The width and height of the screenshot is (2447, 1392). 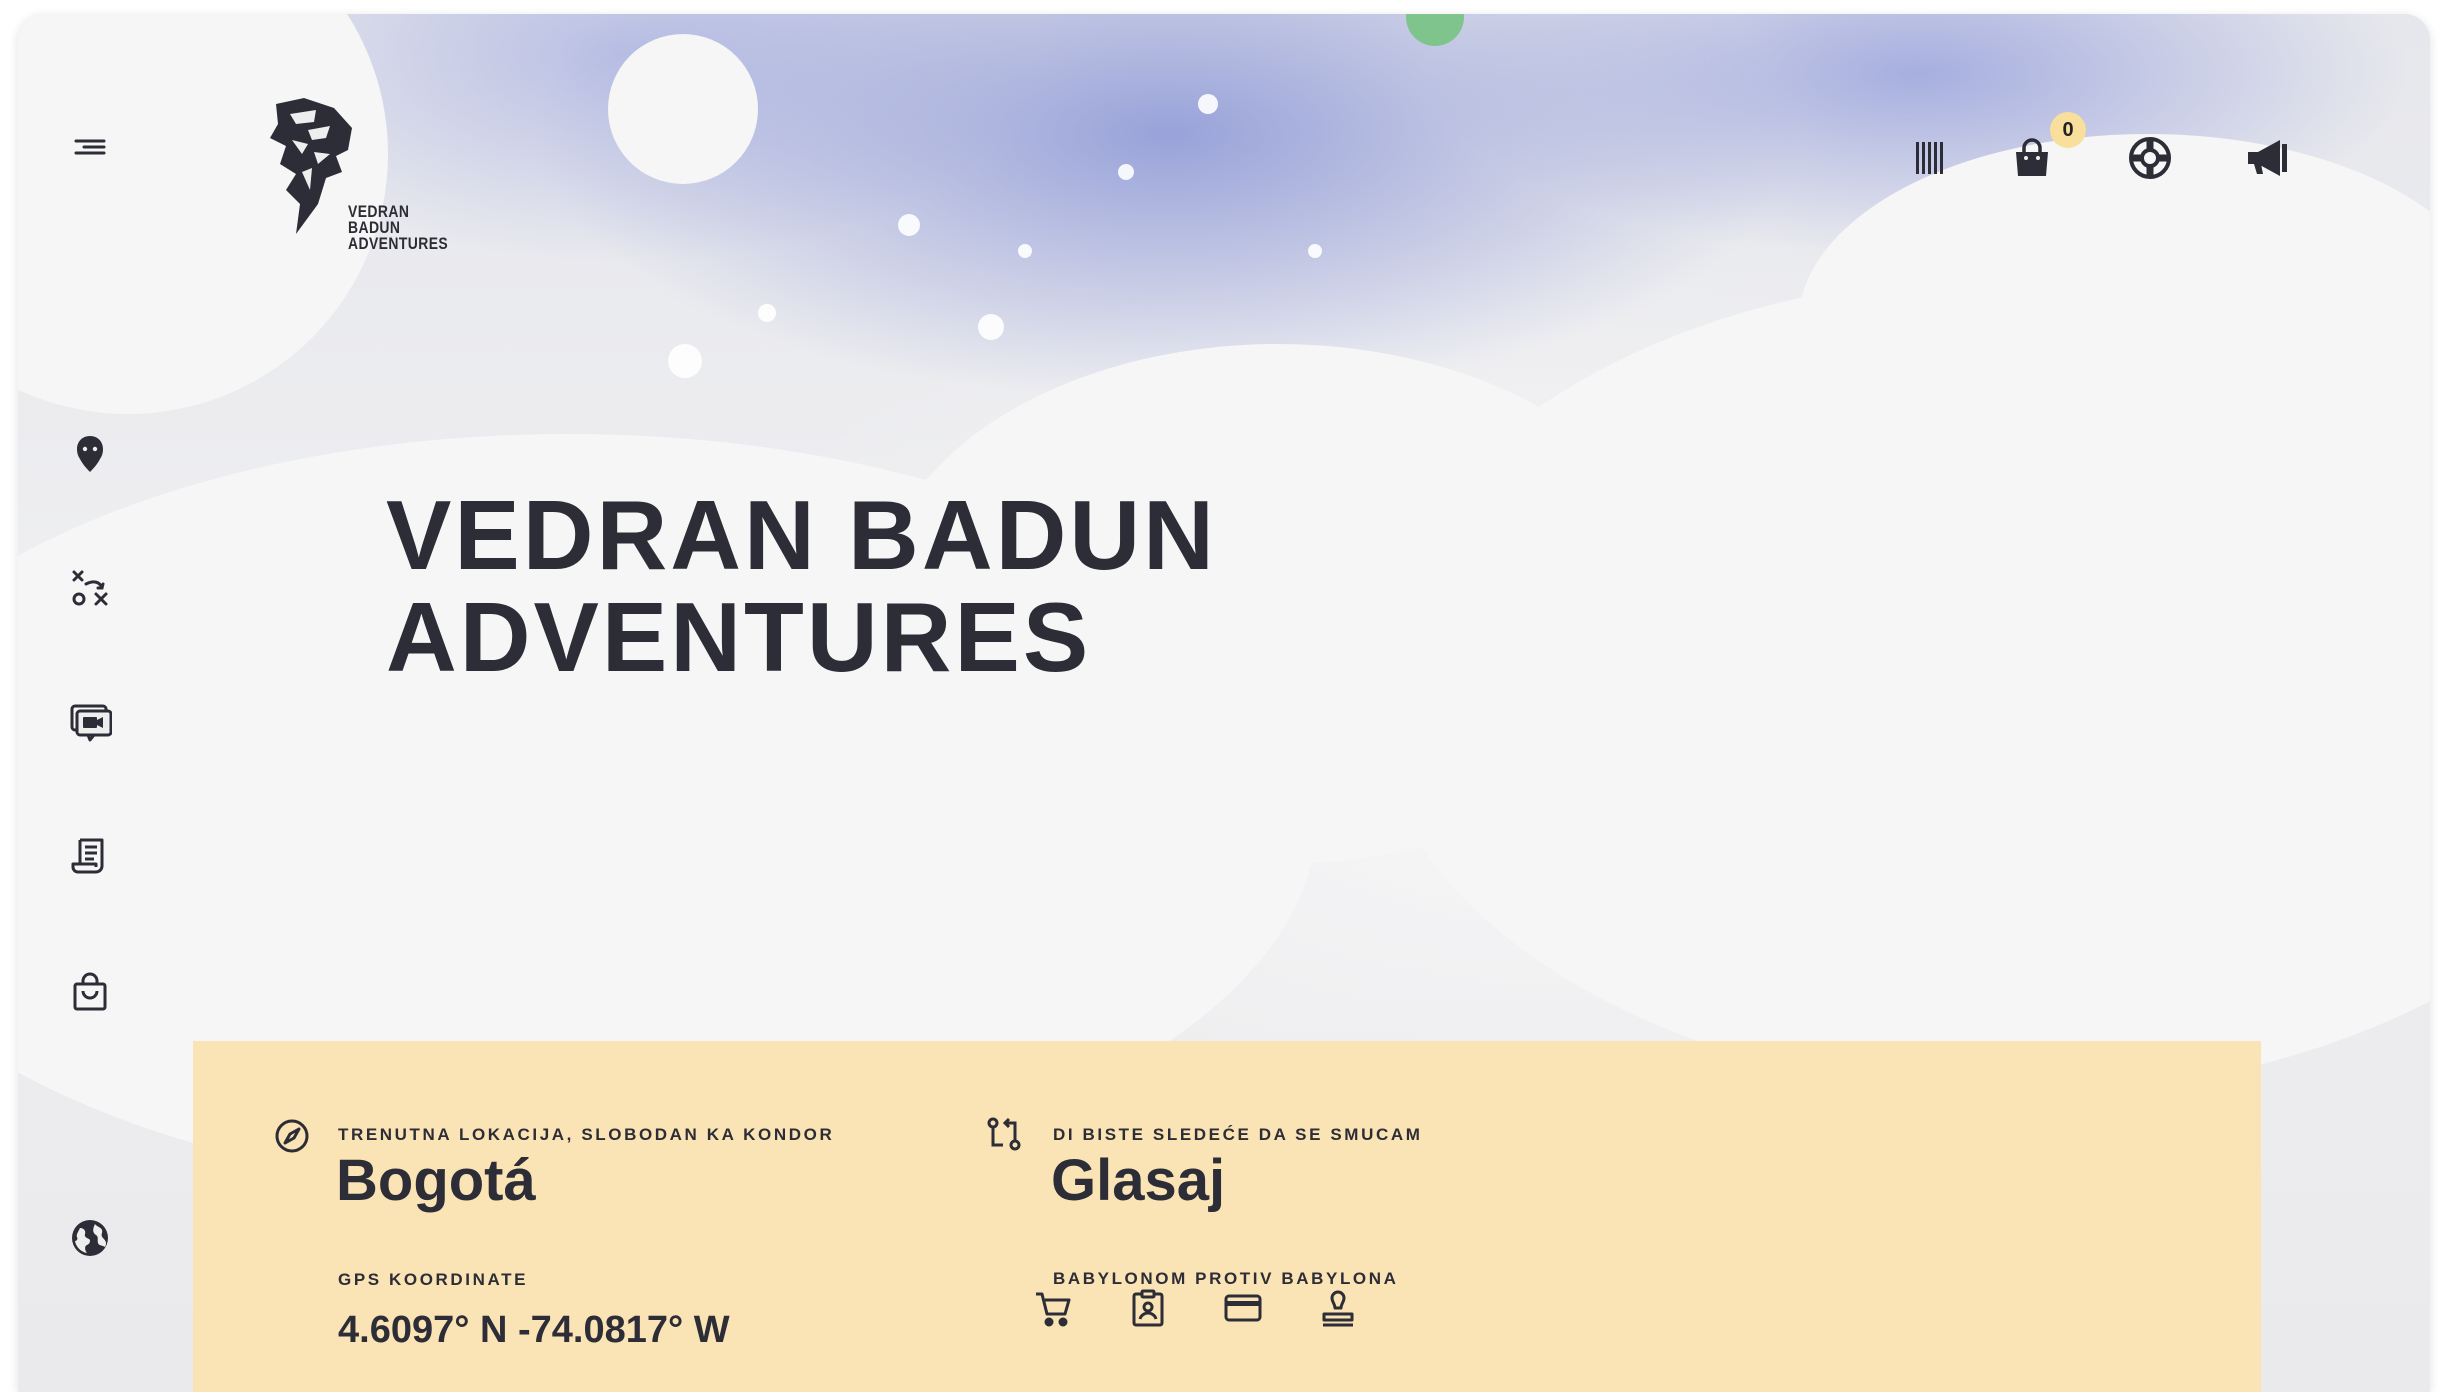 What do you see at coordinates (292, 1136) in the screenshot?
I see `compass-icon` at bounding box center [292, 1136].